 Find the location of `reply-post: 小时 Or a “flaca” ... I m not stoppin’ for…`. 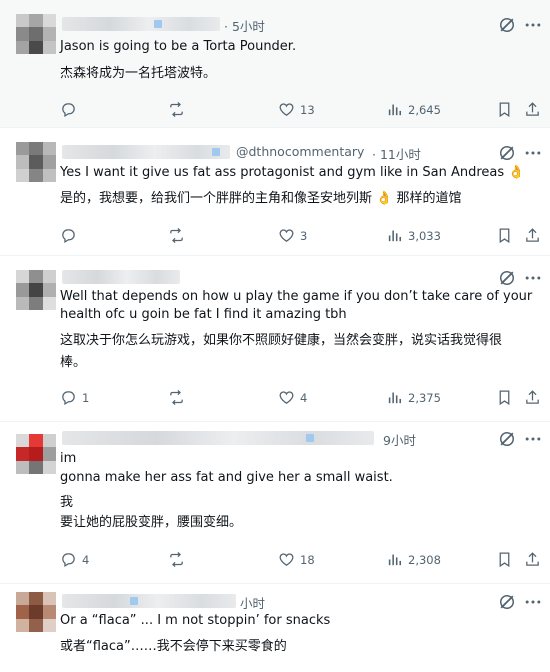

reply-post: 小时 Or a “flaca” ... I m not stoppin’ for… is located at coordinates (275, 628).